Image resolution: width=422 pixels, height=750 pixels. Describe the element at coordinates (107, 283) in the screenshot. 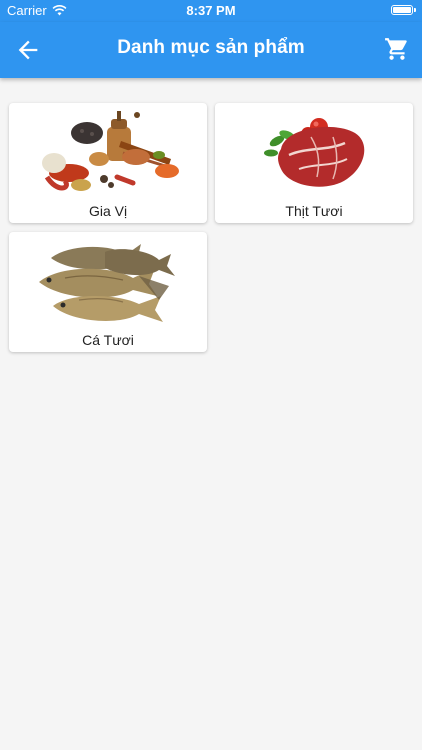

I see `fresh-fish-image` at that location.